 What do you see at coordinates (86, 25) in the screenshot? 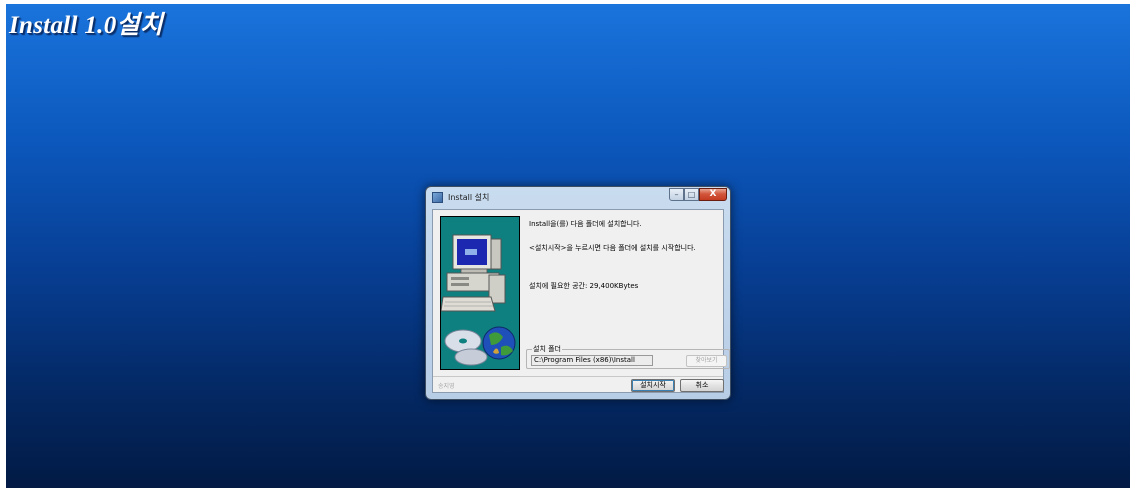
I see `installer-banner-title: Install 1.0설치` at bounding box center [86, 25].